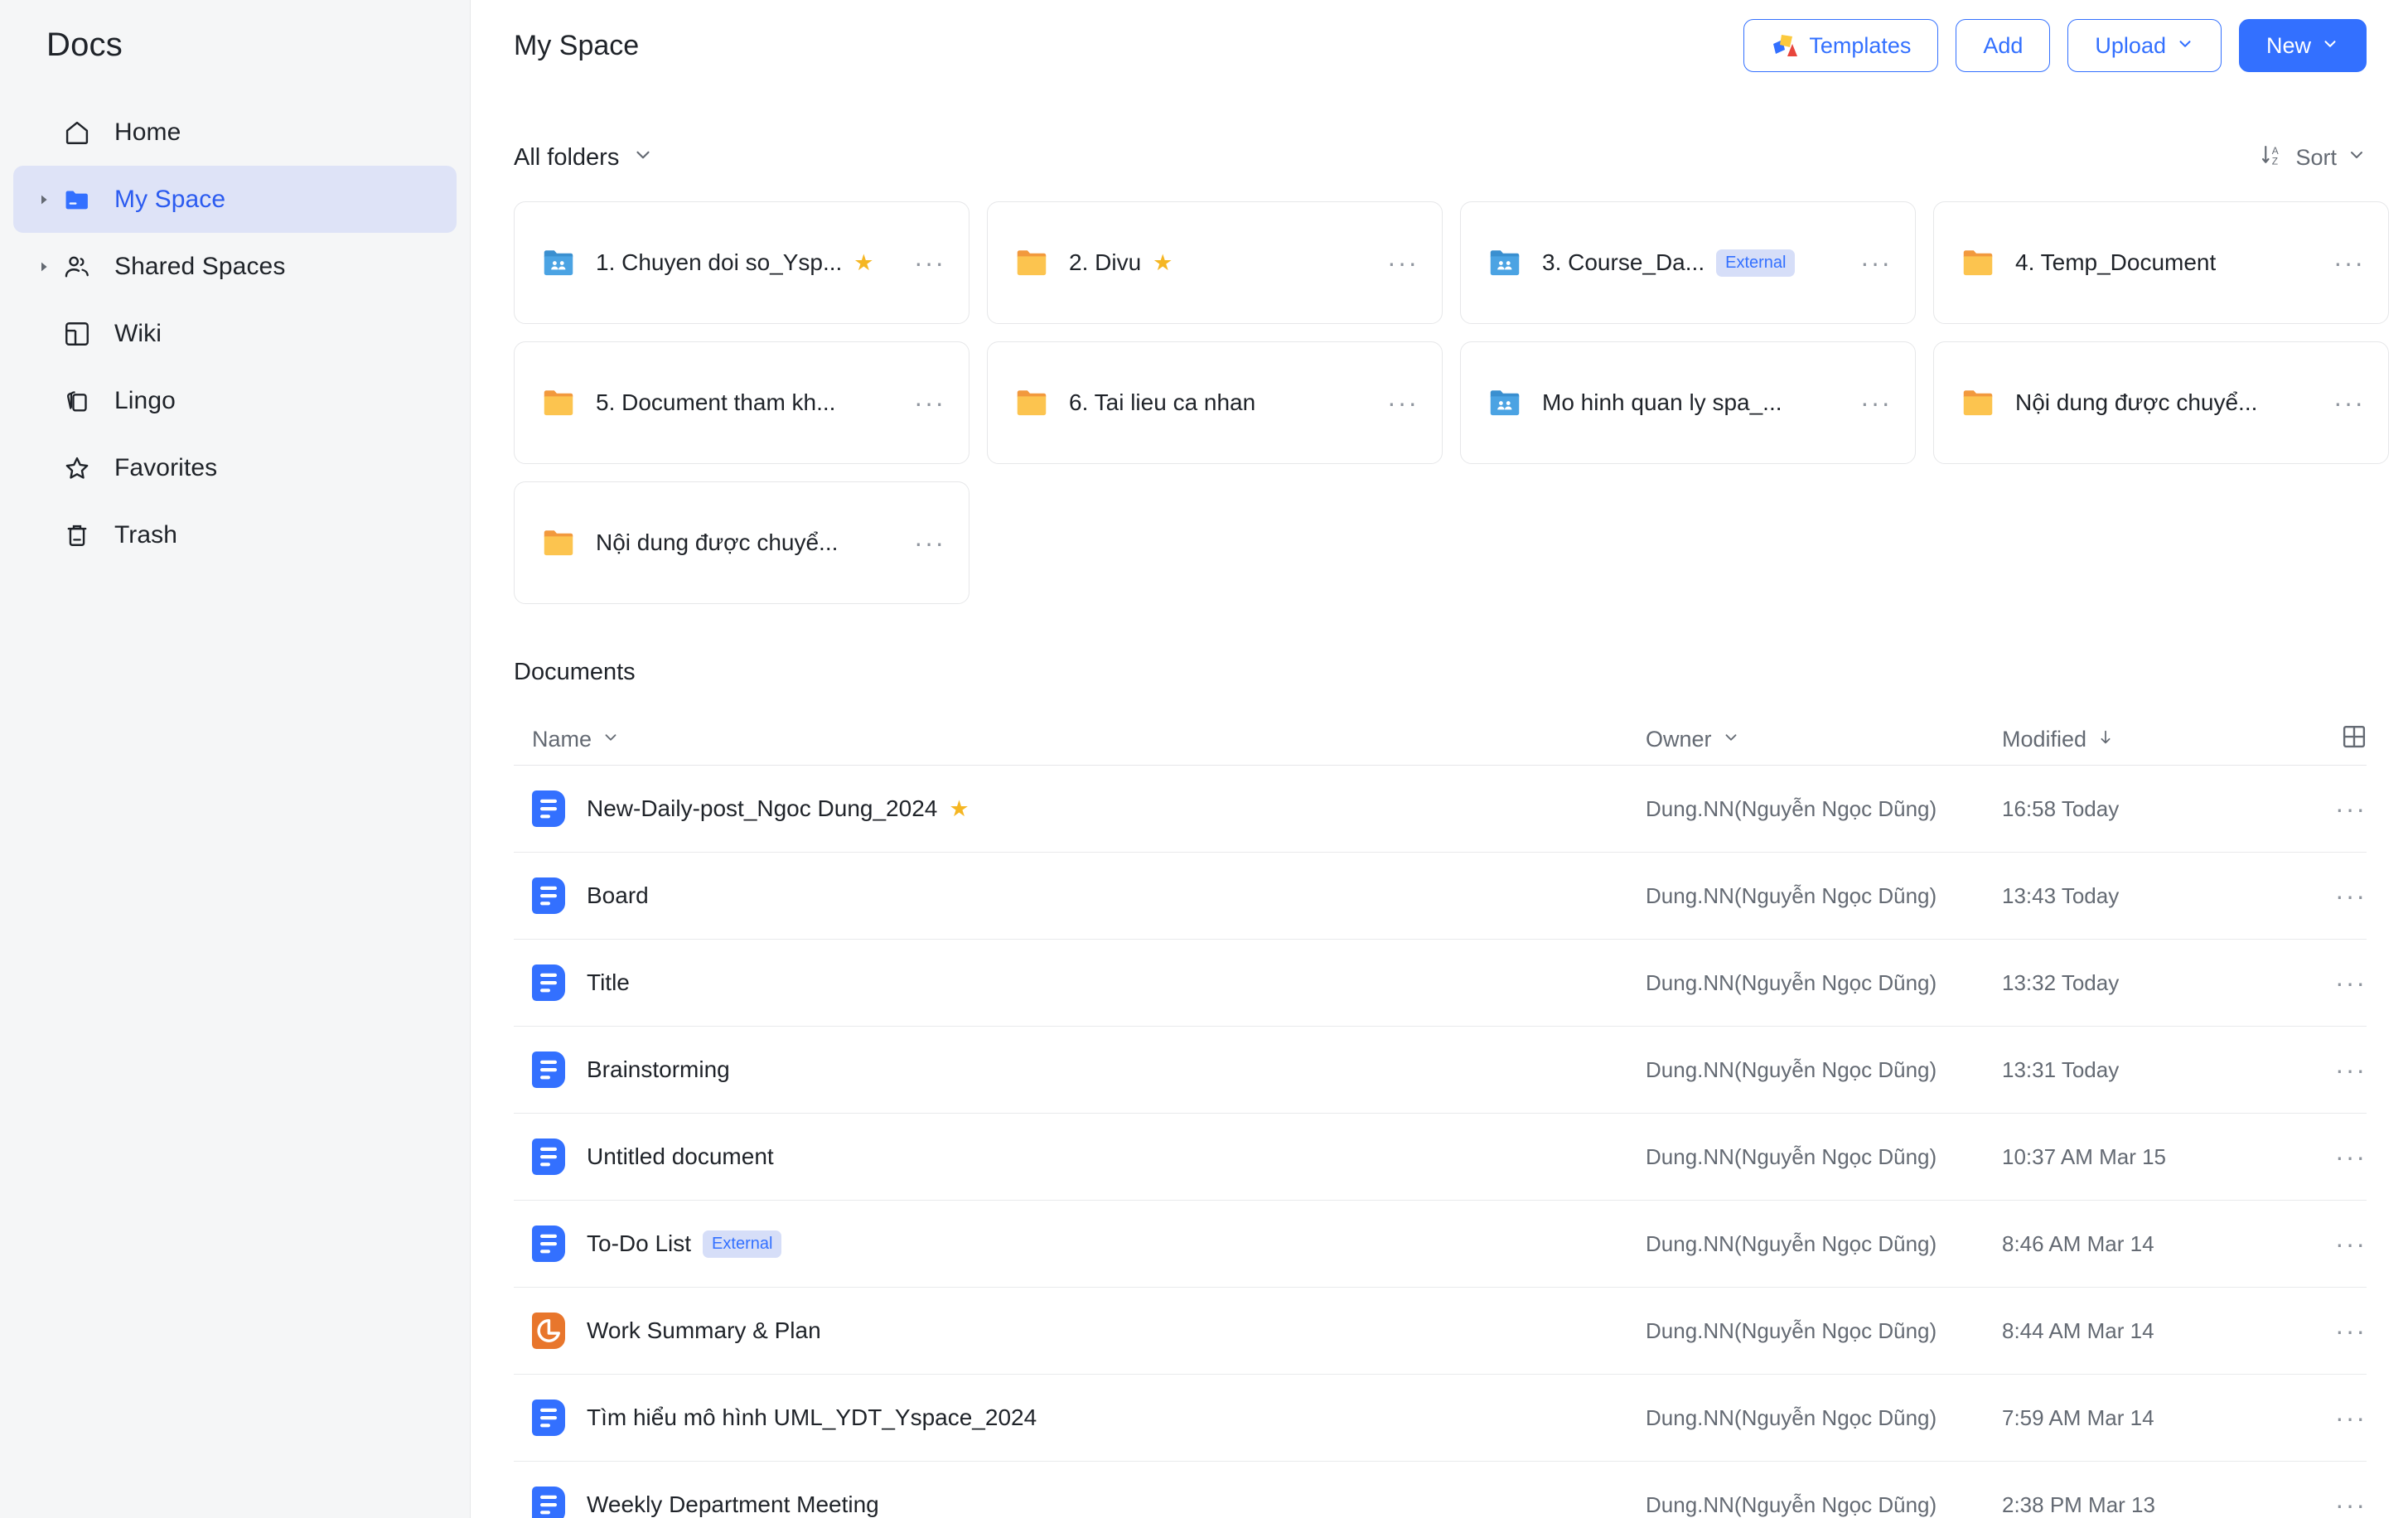  What do you see at coordinates (741, 402) in the screenshot?
I see `folder-card: 5. Document tham kh... ···` at bounding box center [741, 402].